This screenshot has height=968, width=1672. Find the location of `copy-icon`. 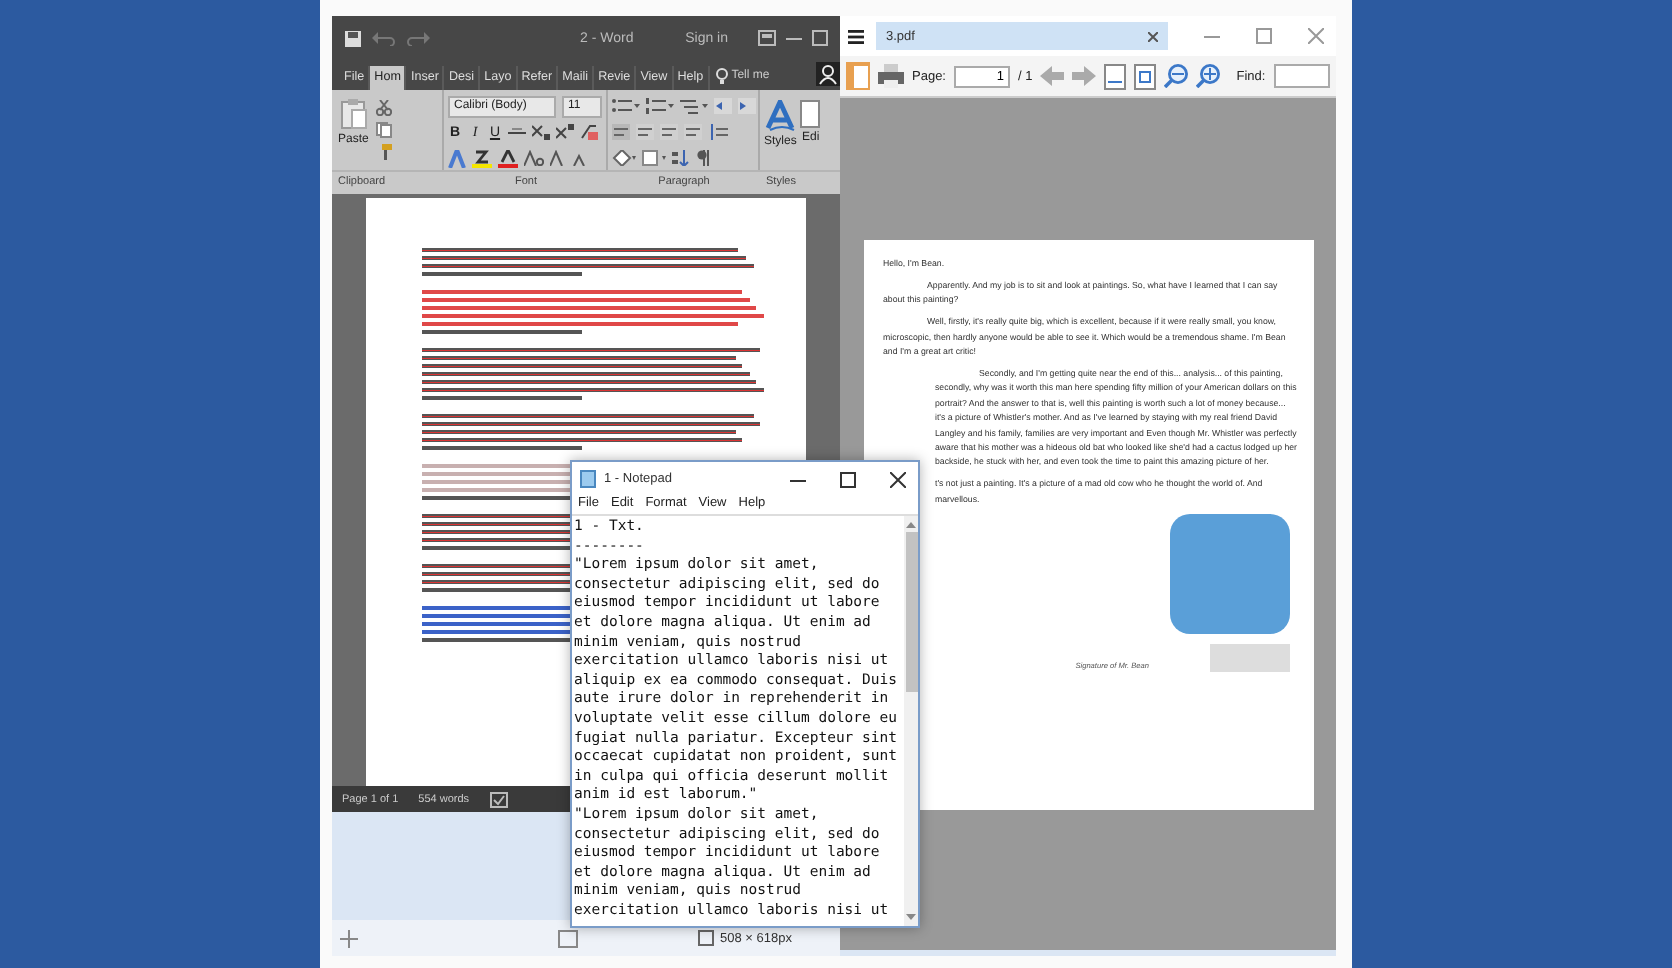

copy-icon is located at coordinates (384, 130).